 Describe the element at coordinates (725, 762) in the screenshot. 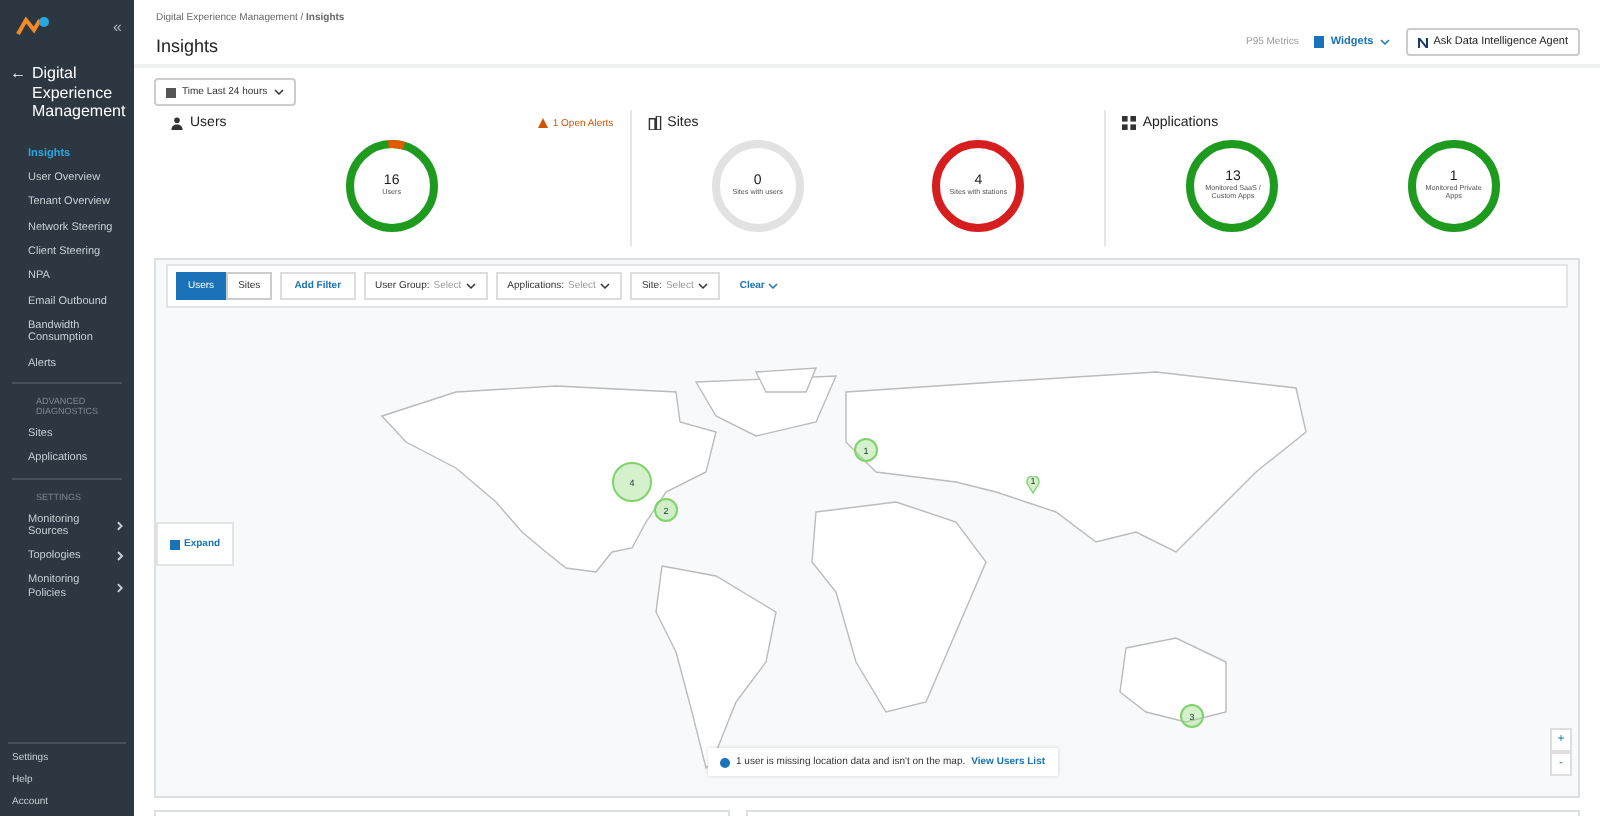

I see `info-icon` at that location.